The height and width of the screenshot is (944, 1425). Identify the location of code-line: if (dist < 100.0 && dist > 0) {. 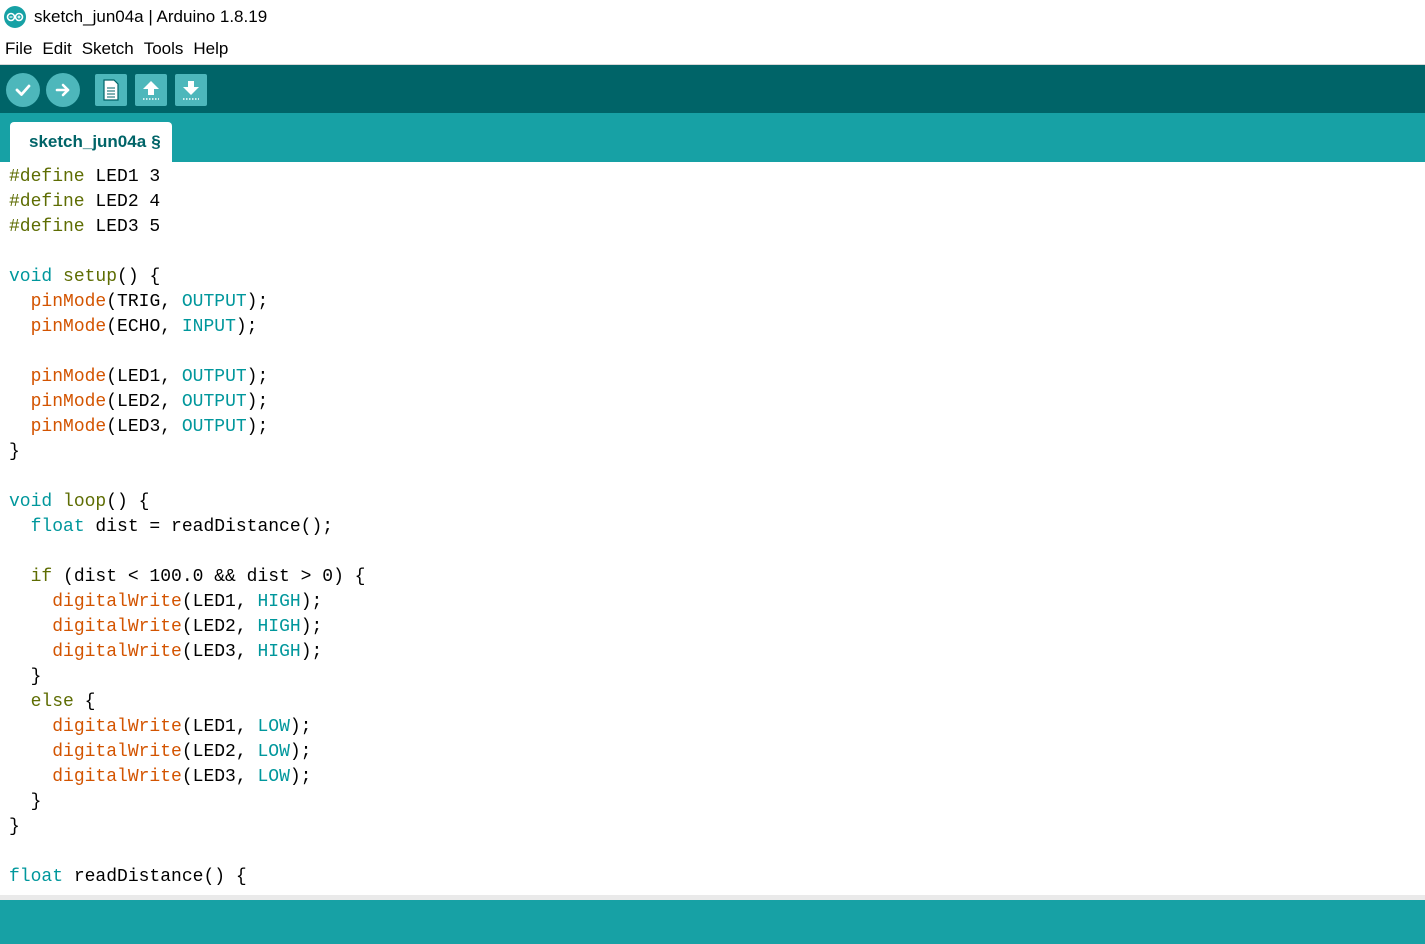
(187, 577).